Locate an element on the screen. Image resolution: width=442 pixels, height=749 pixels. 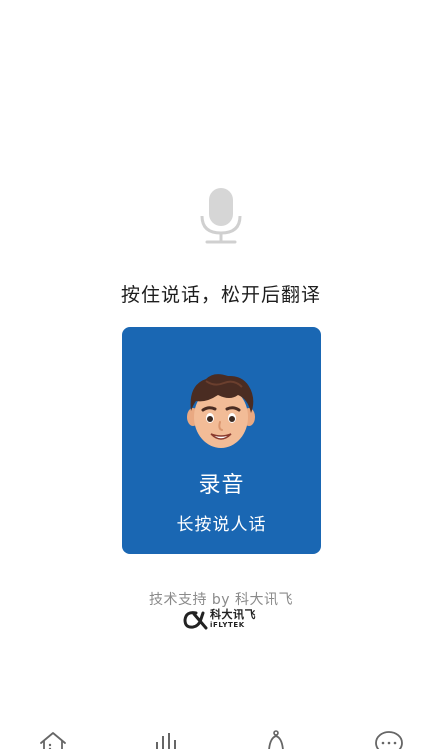
record-button: 录音 长按说人话 is located at coordinates (221, 440).